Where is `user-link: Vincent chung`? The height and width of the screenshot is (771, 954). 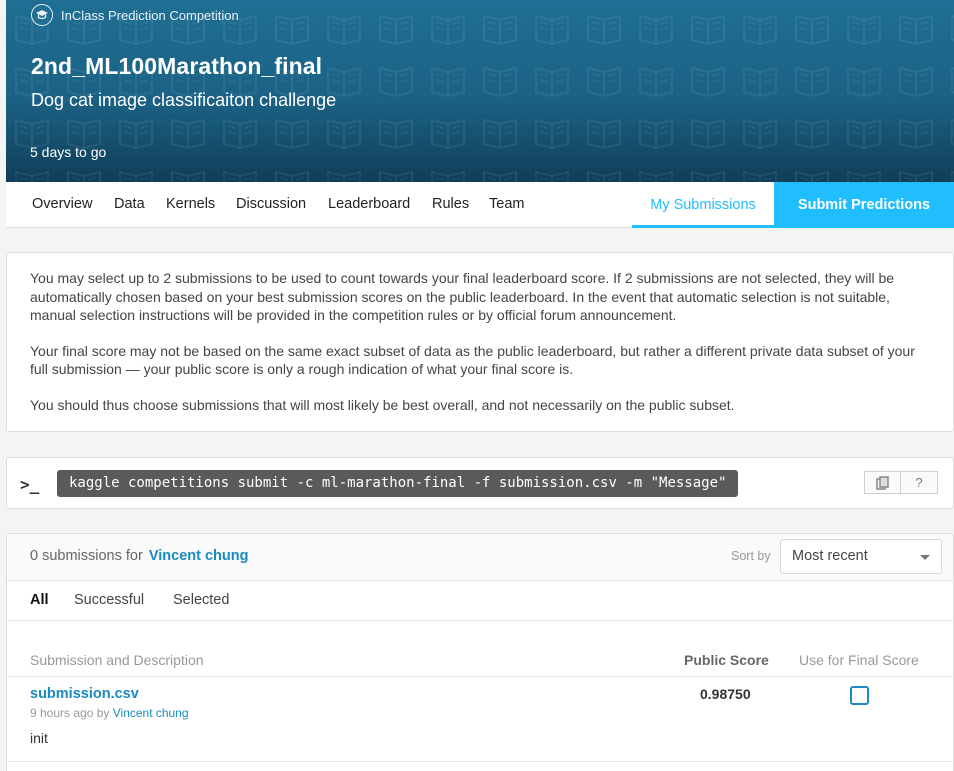
user-link: Vincent chung is located at coordinates (199, 556).